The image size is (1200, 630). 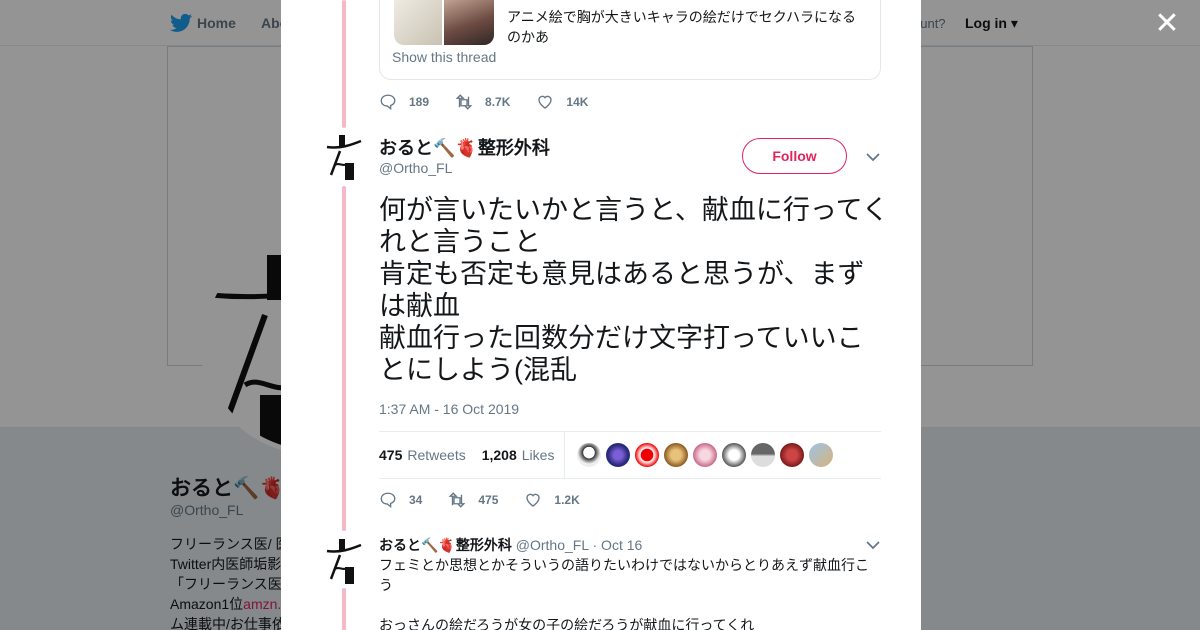 What do you see at coordinates (436, 455) in the screenshot?
I see `retweets-label: Retweets` at bounding box center [436, 455].